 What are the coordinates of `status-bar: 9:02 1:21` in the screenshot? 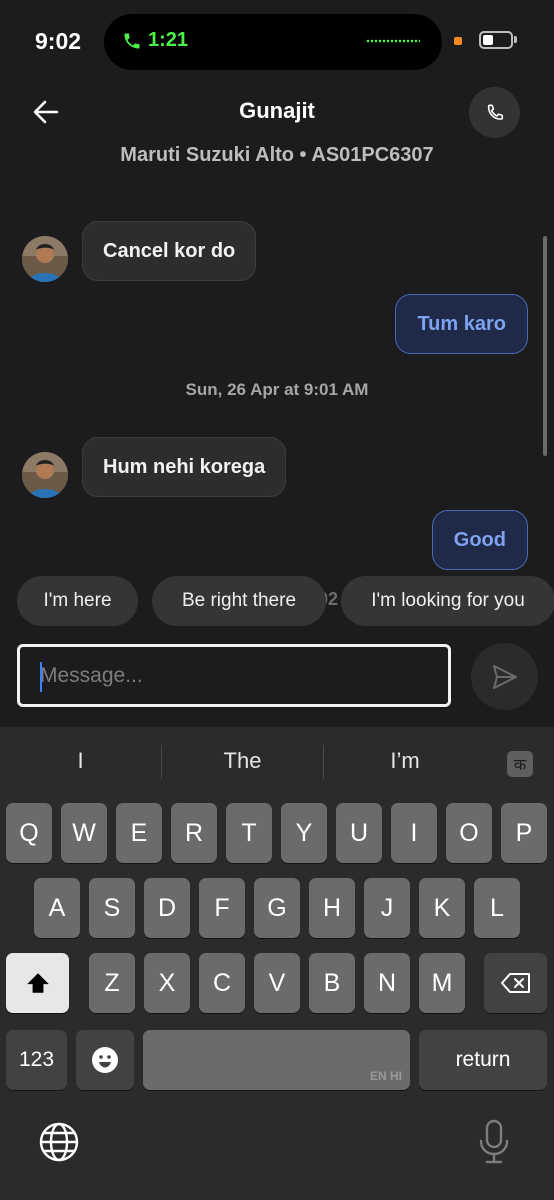 It's located at (277, 42).